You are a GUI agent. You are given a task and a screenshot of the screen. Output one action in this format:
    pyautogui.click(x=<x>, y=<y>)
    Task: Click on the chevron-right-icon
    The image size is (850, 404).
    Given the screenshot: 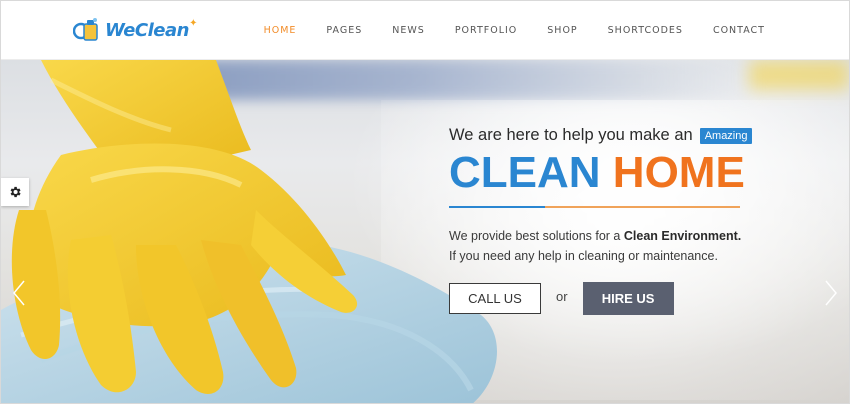 What is the action you would take?
    pyautogui.click(x=831, y=293)
    